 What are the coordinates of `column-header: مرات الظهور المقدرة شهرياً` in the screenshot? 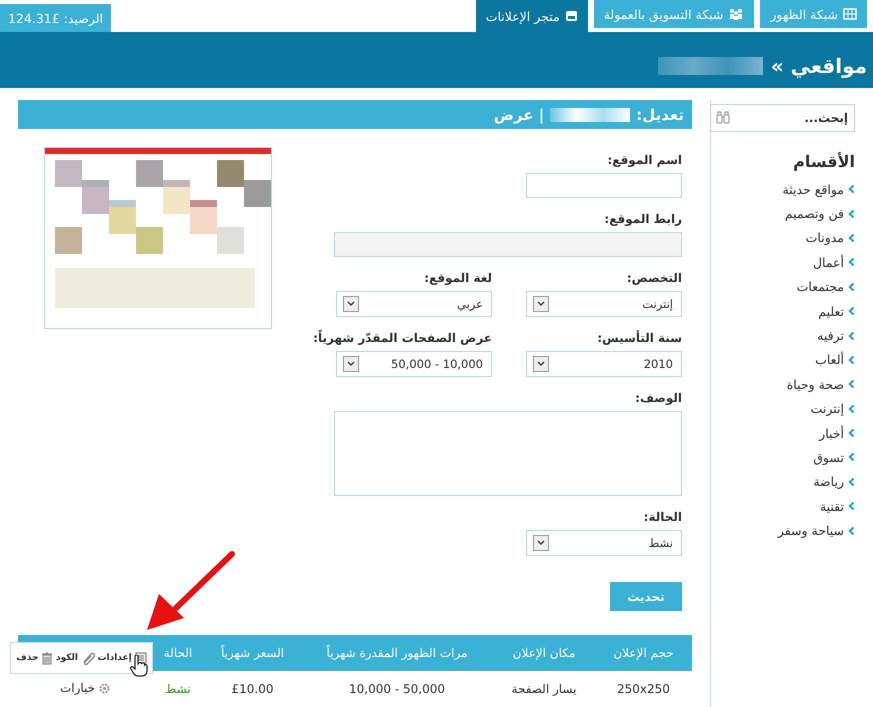 It's located at (397, 653).